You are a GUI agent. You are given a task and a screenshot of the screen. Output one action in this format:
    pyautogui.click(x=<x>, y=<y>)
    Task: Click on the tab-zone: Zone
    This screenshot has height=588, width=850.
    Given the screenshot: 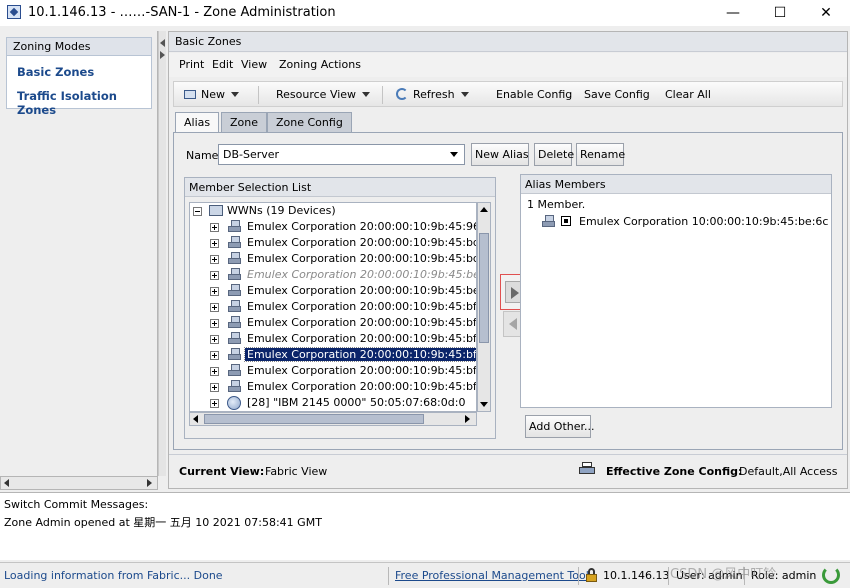 What is the action you would take?
    pyautogui.click(x=244, y=122)
    